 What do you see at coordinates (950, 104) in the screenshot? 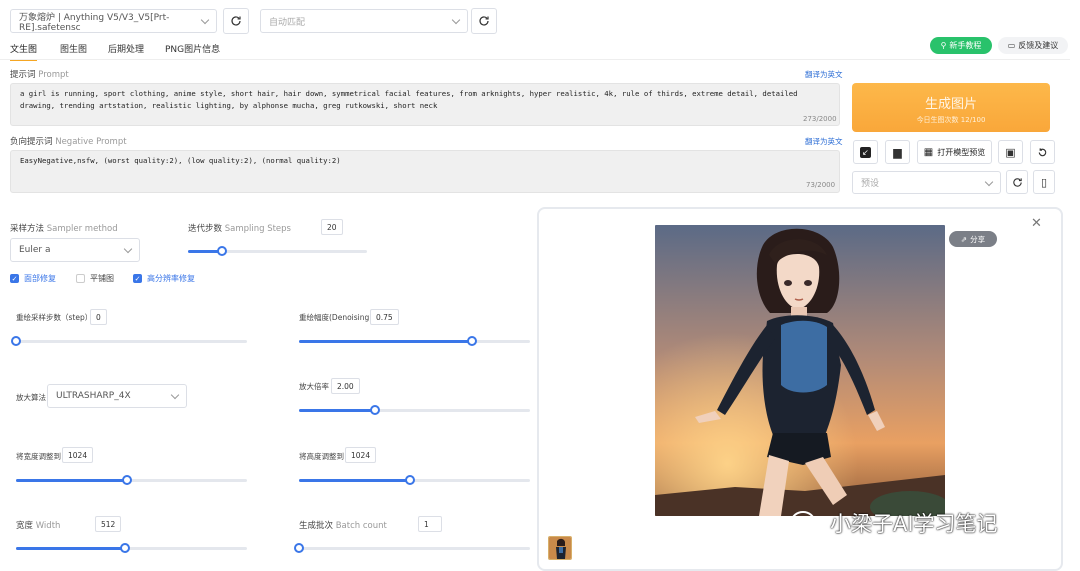
I see `generate-label: 生成图片` at bounding box center [950, 104].